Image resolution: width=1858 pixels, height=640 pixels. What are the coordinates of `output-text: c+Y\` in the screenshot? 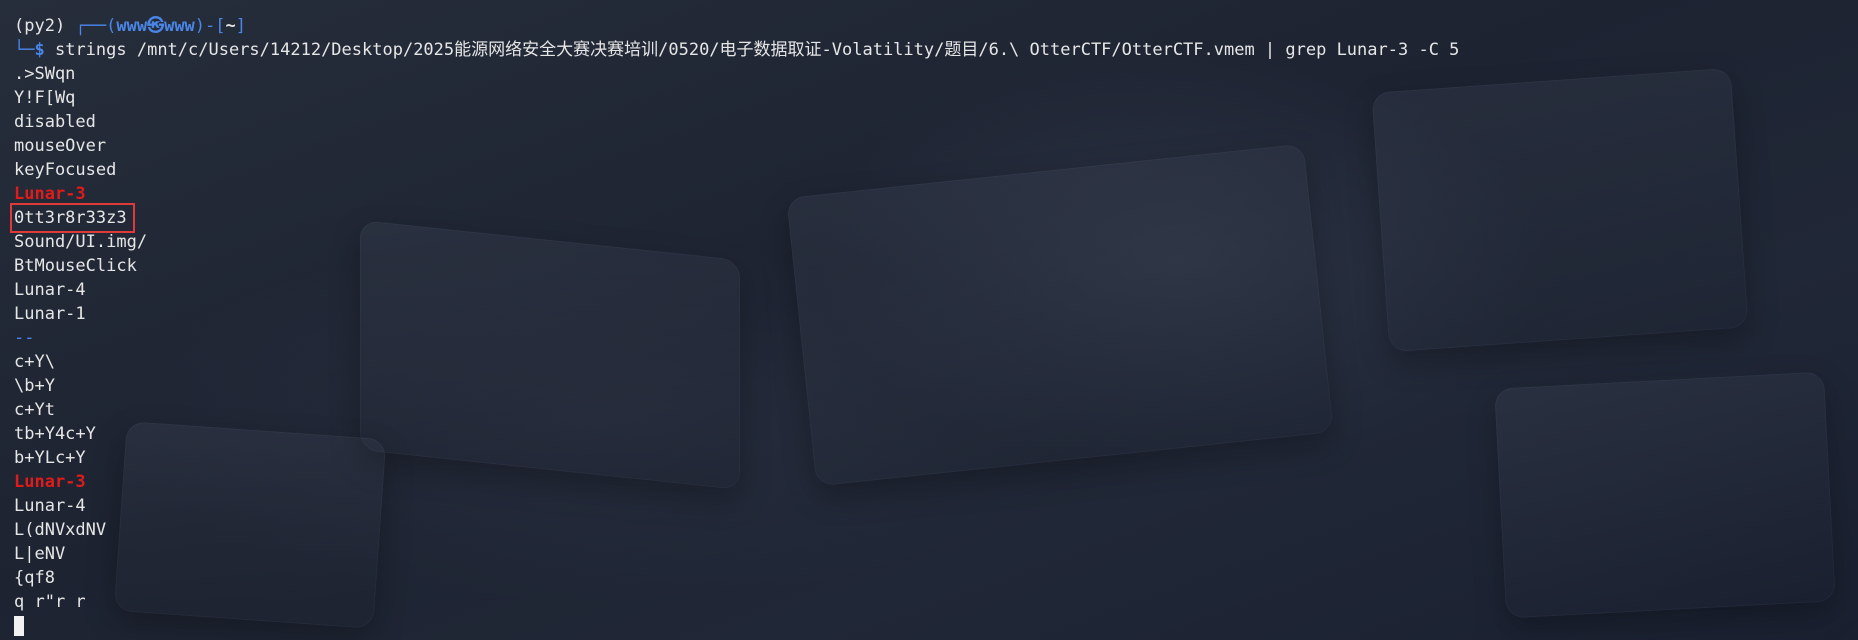 It's located at (34, 362).